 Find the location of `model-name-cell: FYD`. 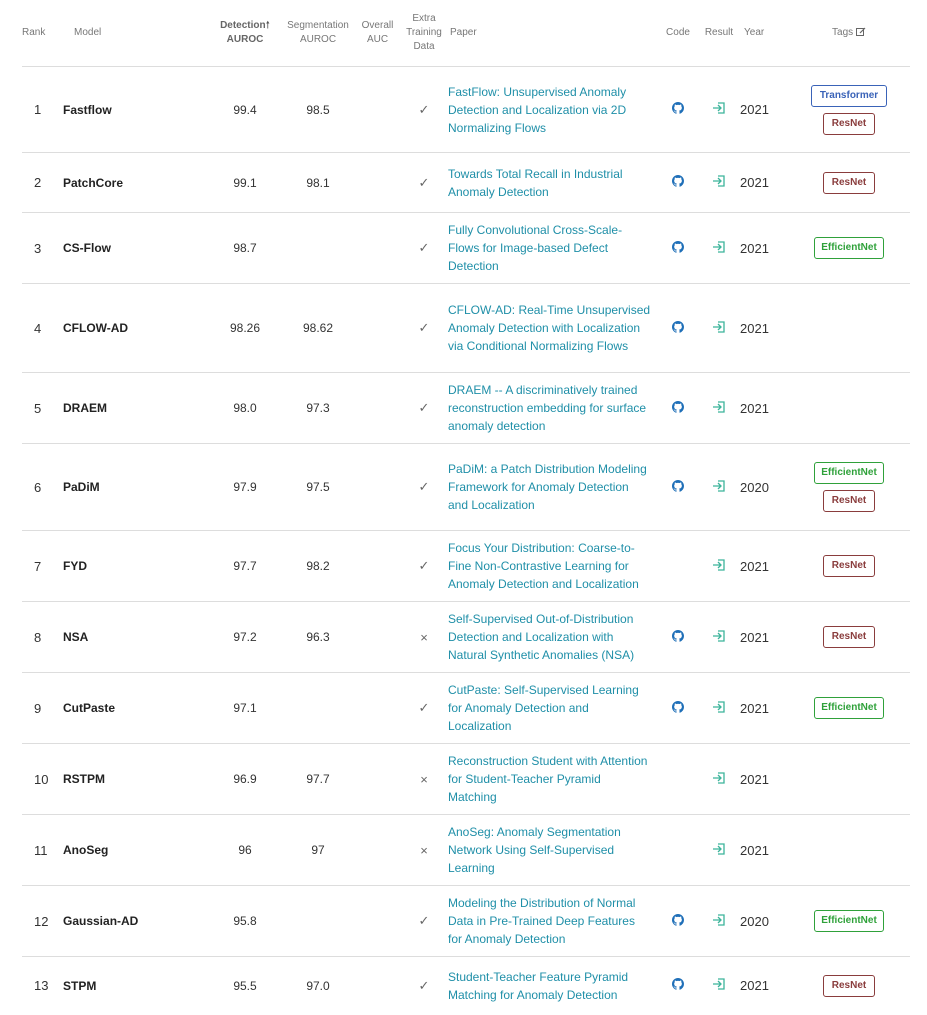

model-name-cell: FYD is located at coordinates (134, 566).